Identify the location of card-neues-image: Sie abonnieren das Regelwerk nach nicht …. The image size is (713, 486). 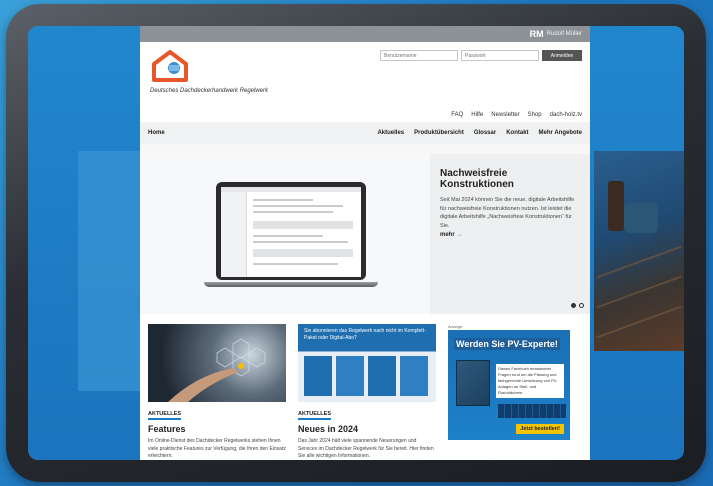
(367, 363).